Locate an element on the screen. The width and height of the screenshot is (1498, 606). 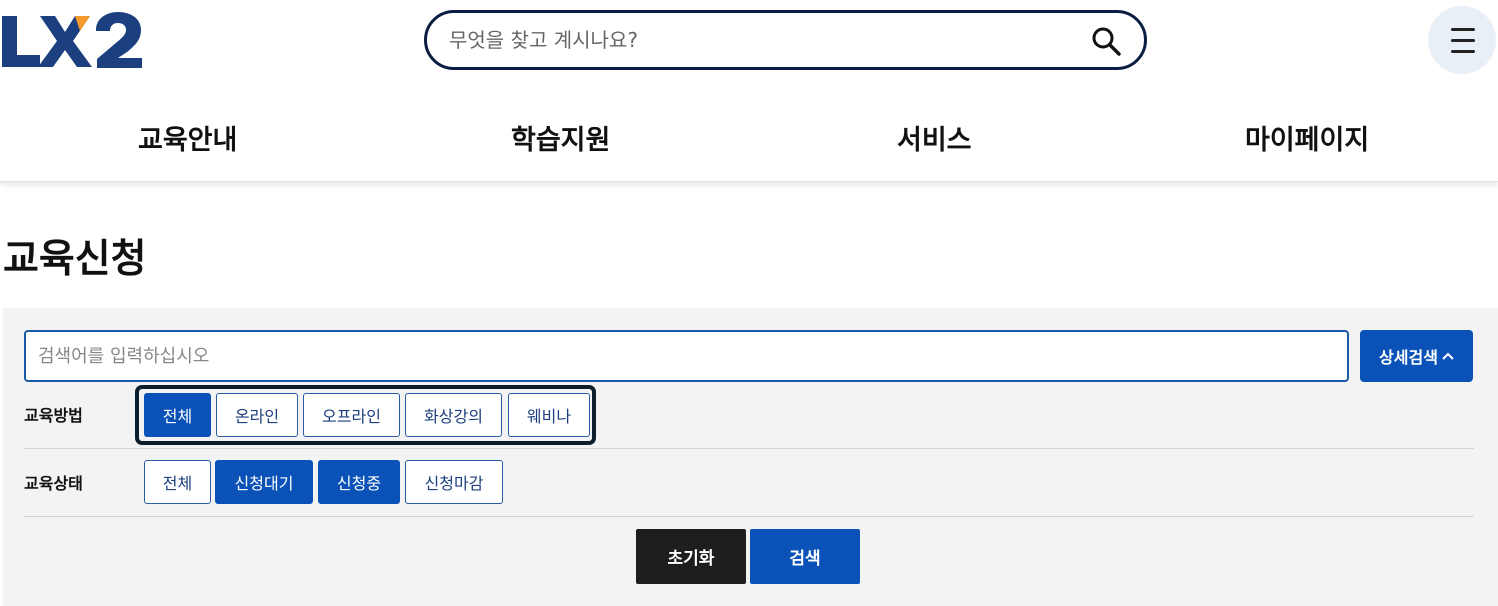
status-option-closed: 신청마감 is located at coordinates (454, 482).